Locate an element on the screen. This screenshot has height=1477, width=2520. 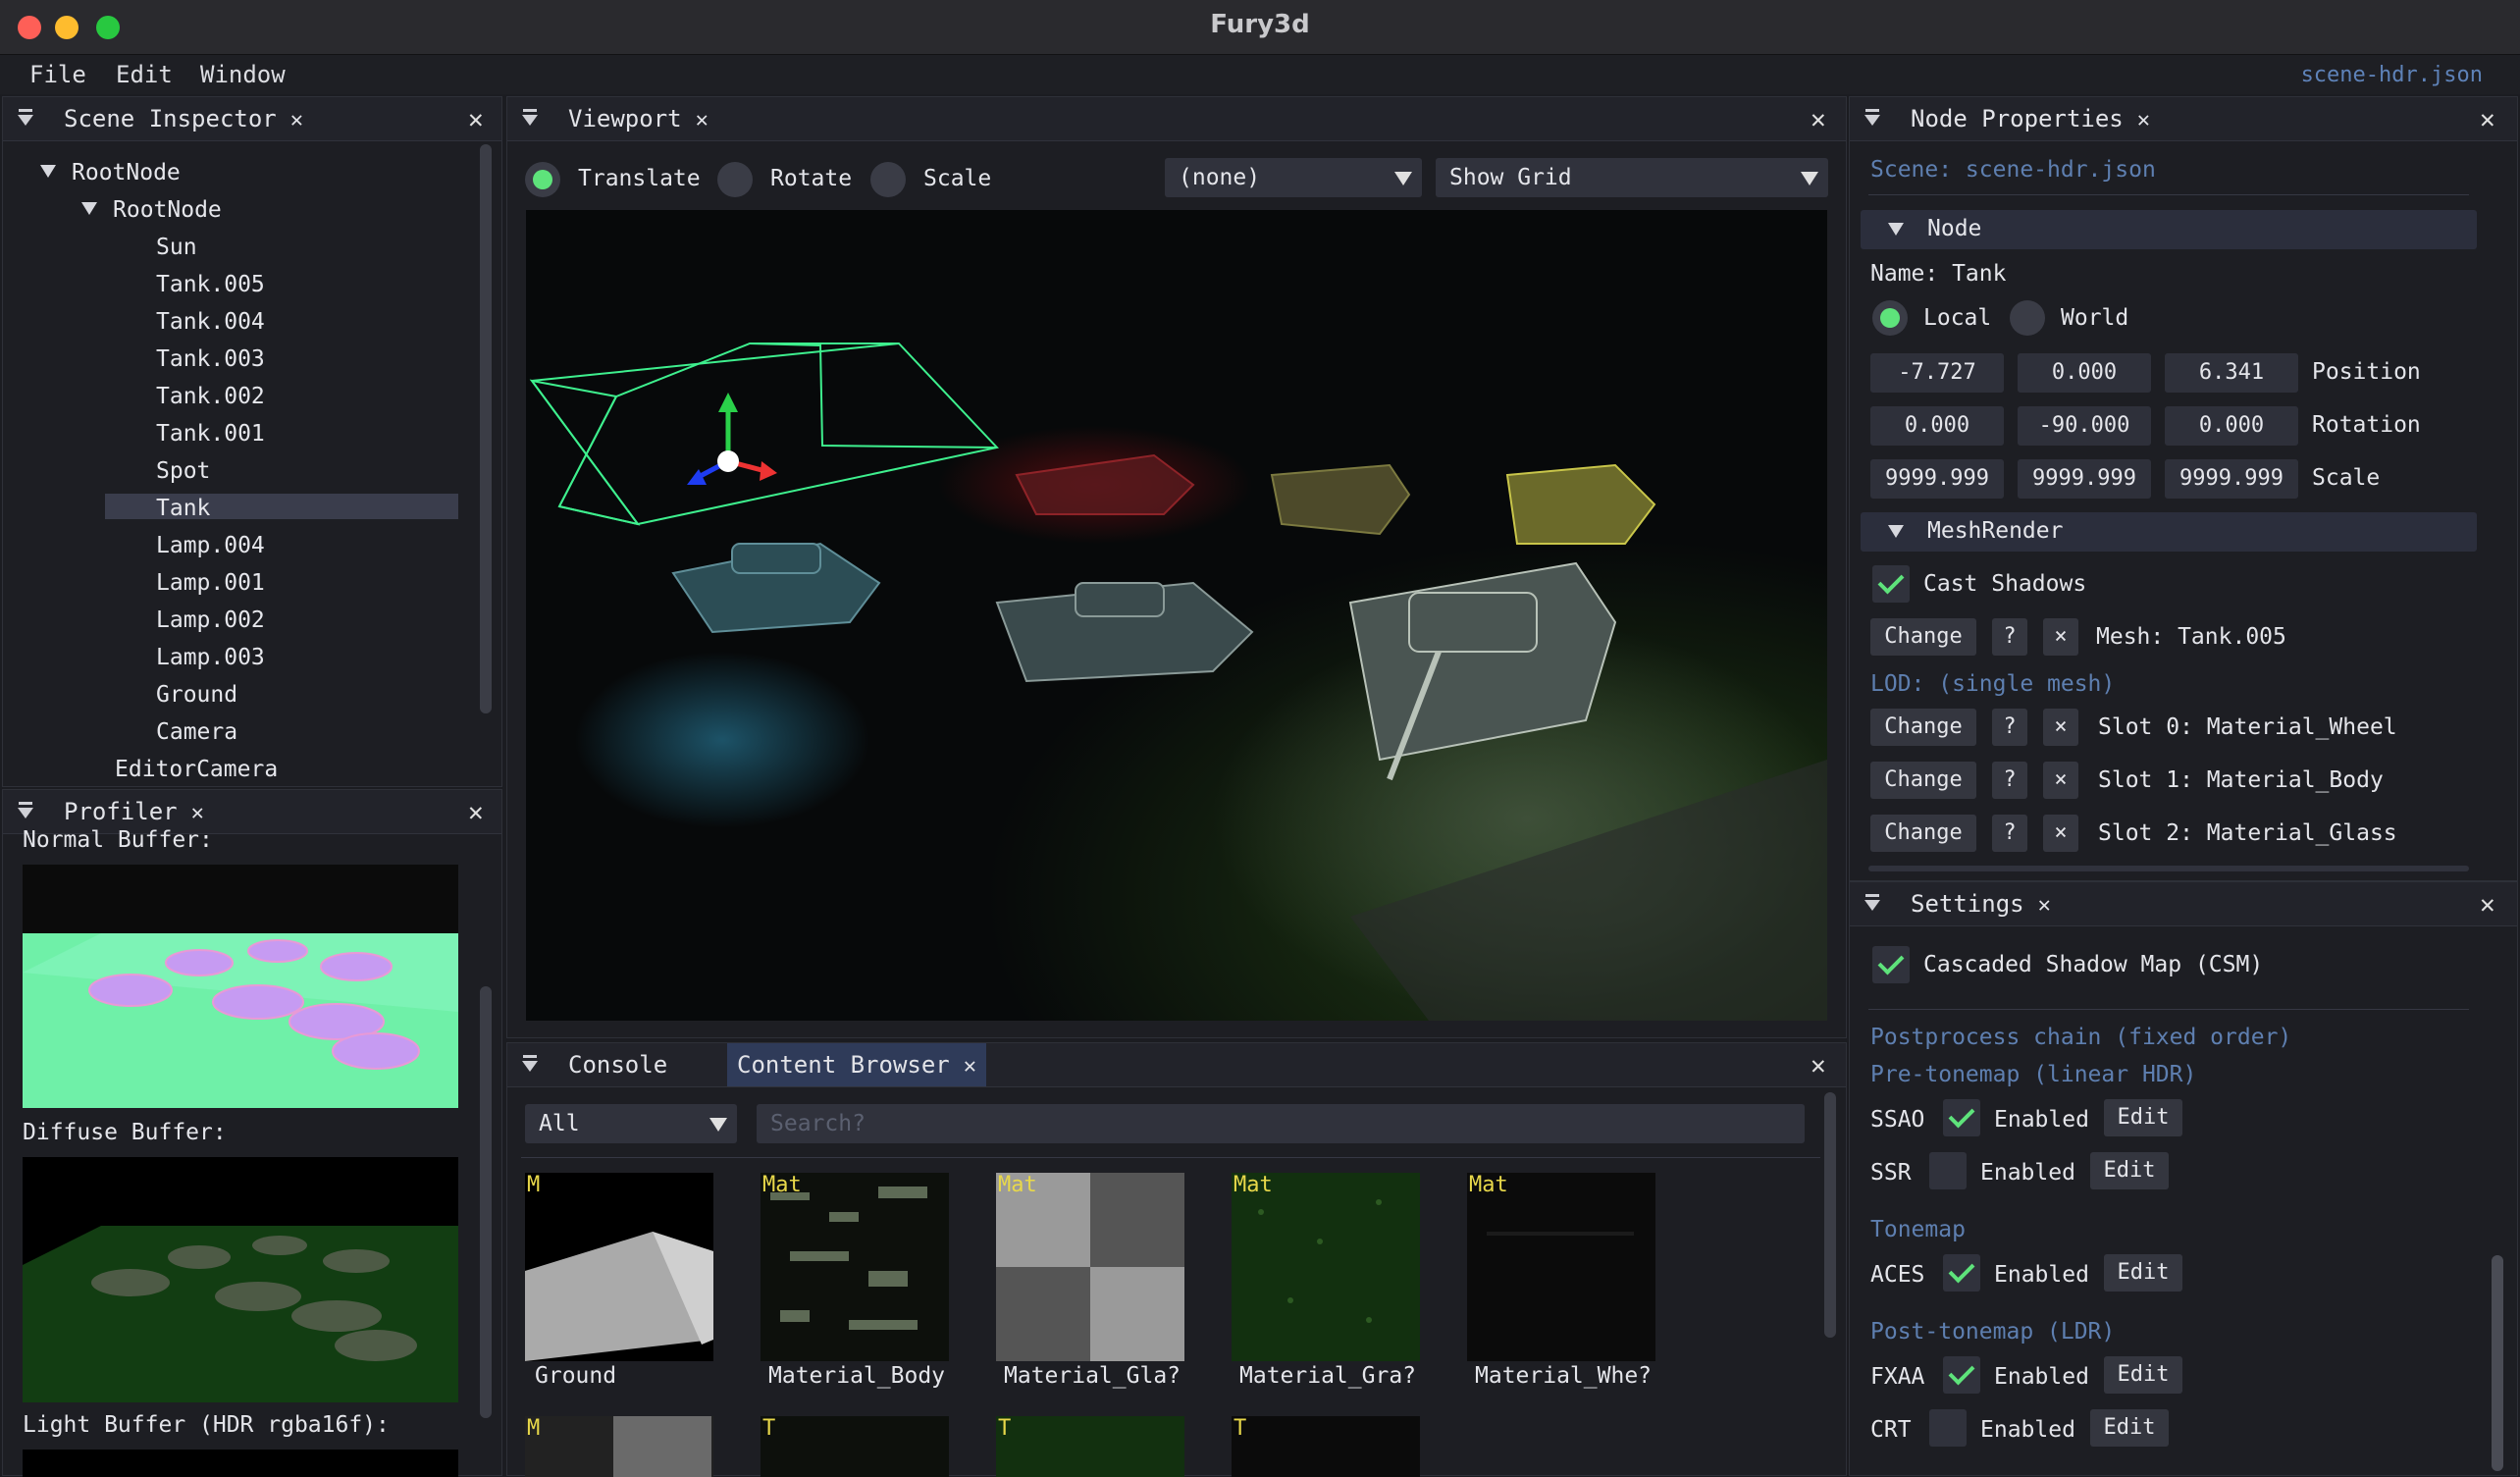
tree-item: Tank.004 is located at coordinates (210, 322).